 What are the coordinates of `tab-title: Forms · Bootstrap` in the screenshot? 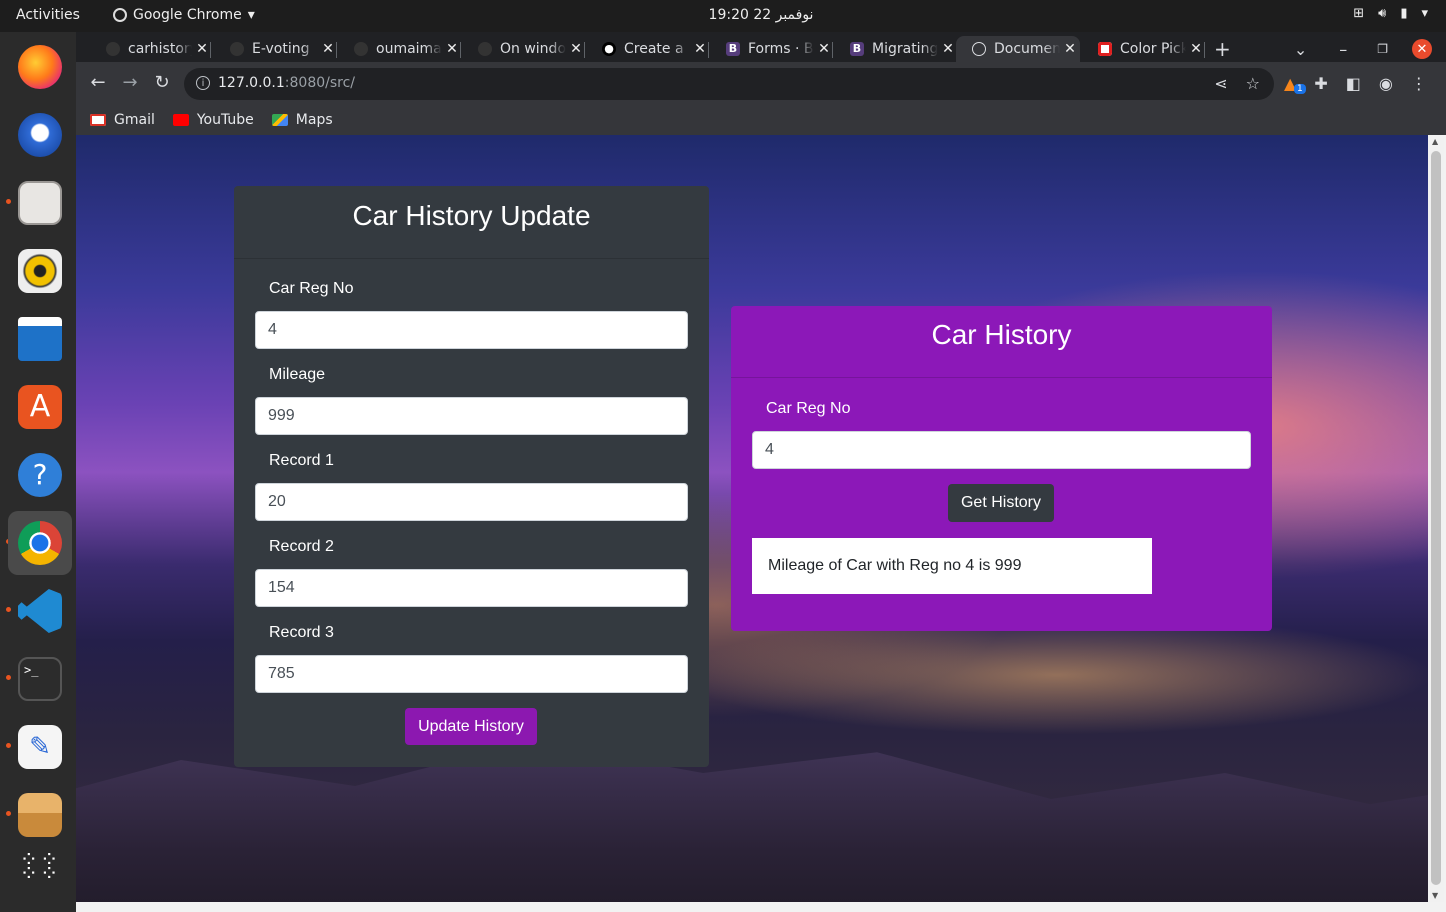 It's located at (781, 49).